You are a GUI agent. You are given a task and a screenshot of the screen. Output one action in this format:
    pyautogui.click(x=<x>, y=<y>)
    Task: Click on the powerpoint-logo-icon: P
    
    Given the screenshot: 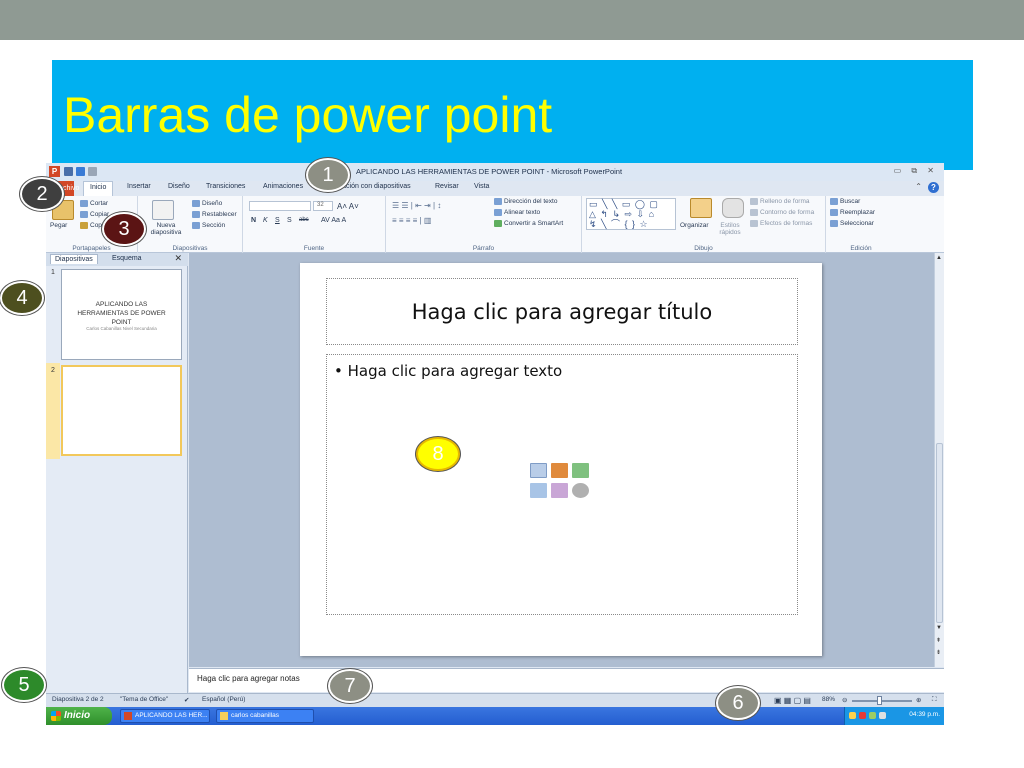 What is the action you would take?
    pyautogui.click(x=54, y=171)
    